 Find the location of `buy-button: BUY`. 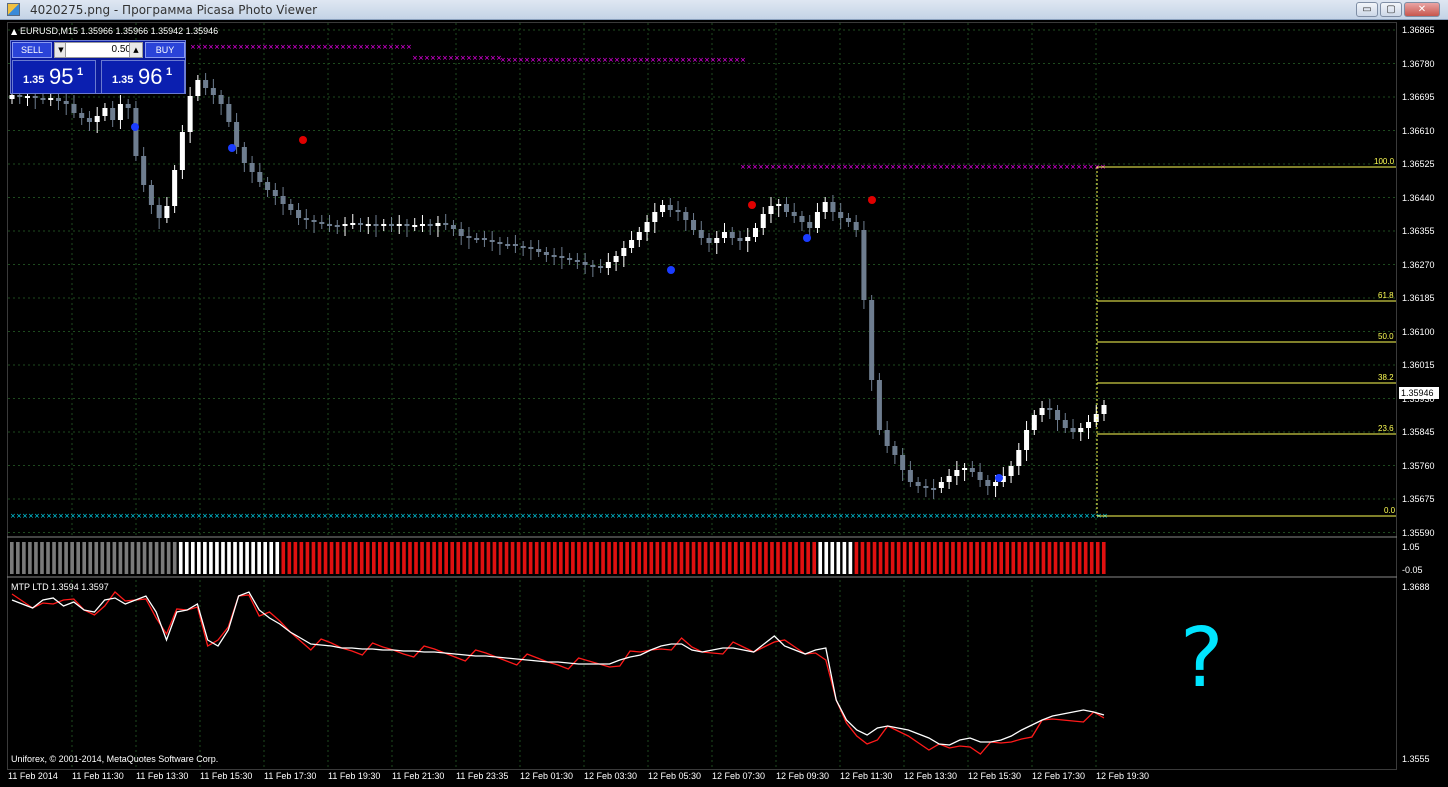

buy-button: BUY is located at coordinates (165, 50).